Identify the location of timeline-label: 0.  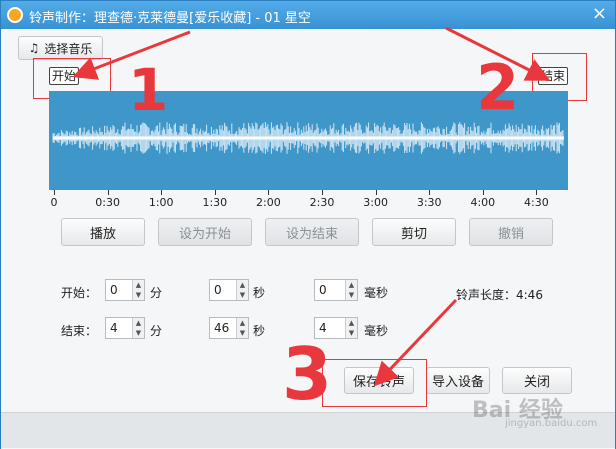
(54, 202).